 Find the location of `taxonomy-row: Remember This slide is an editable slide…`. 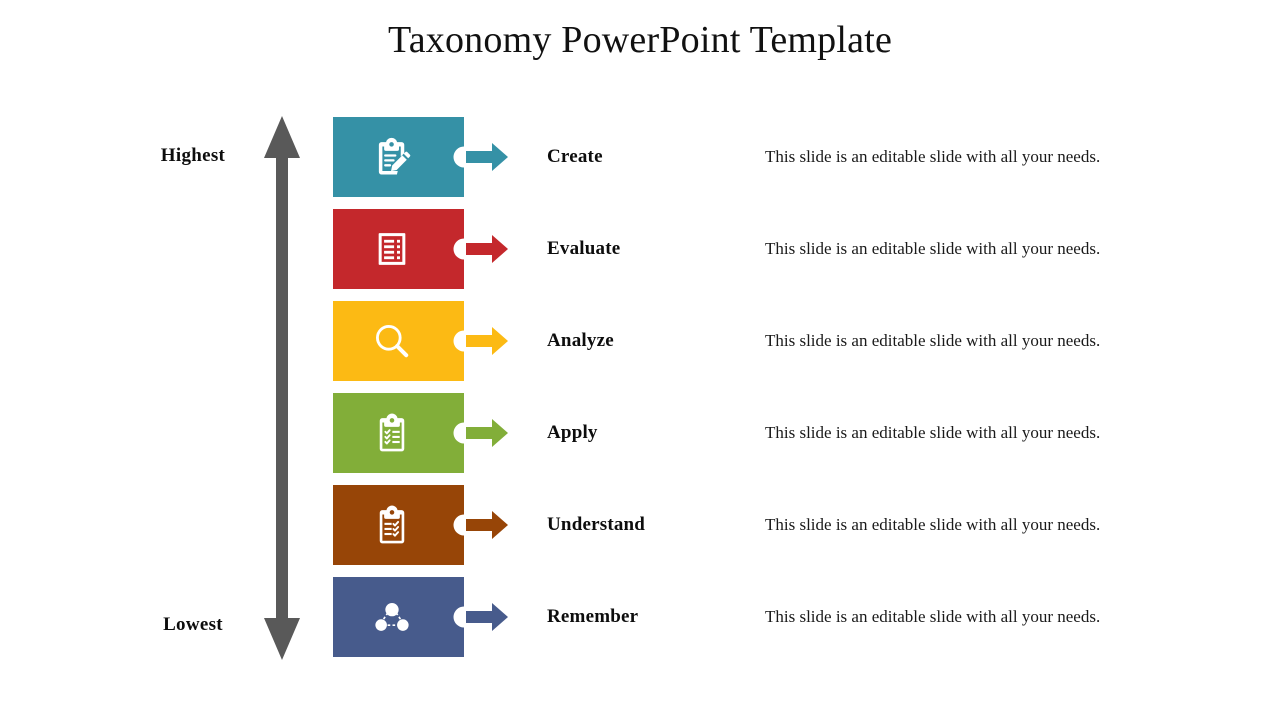

taxonomy-row: Remember This slide is an editable slide… is located at coordinates (640, 617).